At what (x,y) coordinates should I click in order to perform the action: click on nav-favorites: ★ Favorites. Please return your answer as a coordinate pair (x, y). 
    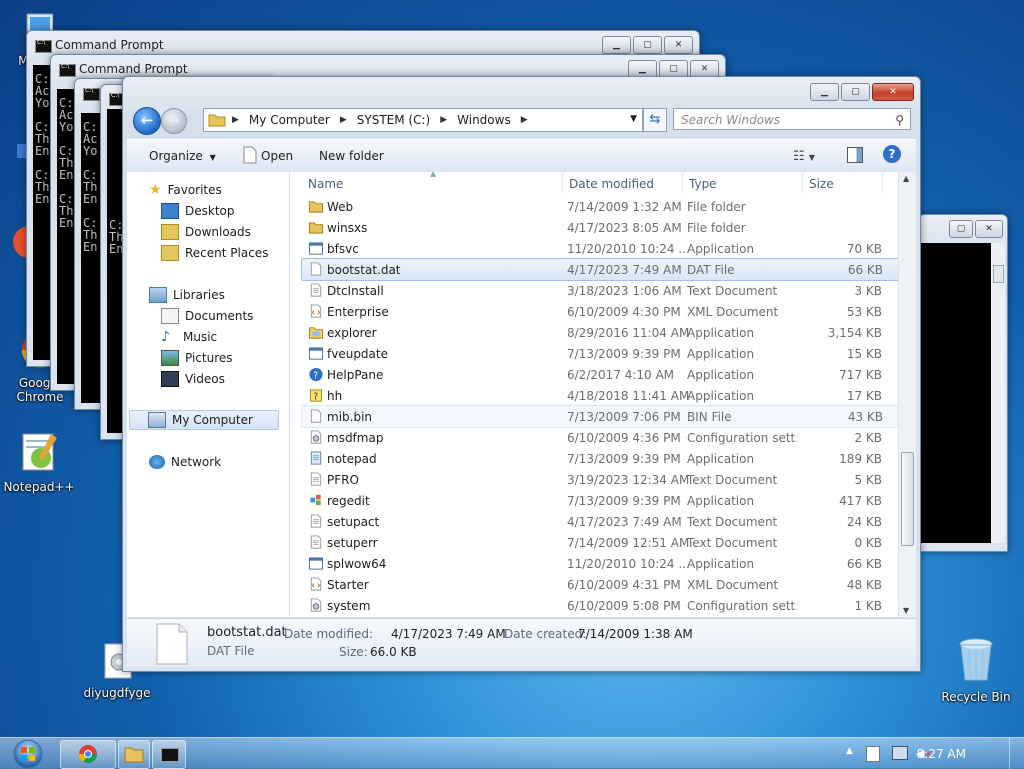
    Looking at the image, I should click on (185, 190).